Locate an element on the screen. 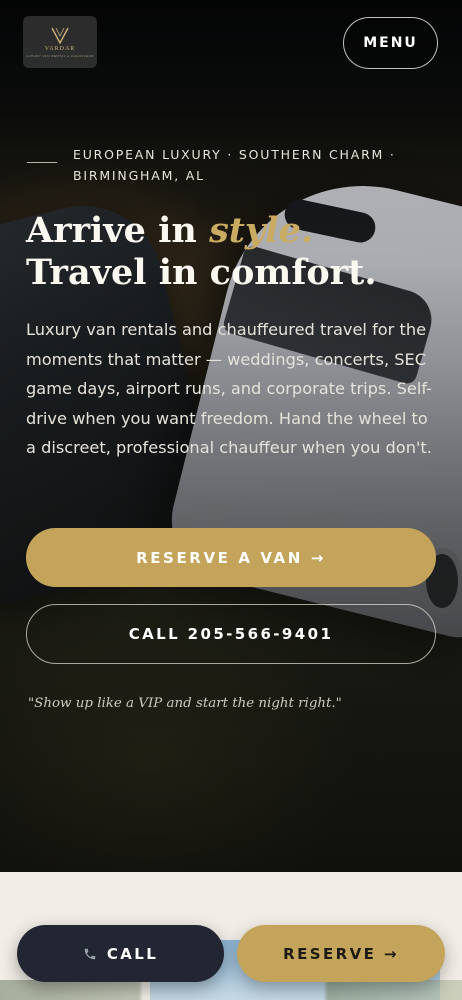 This screenshot has height=1000, width=462. hero-headline: Arrive in style. Travel in comfort. is located at coordinates (236, 252).